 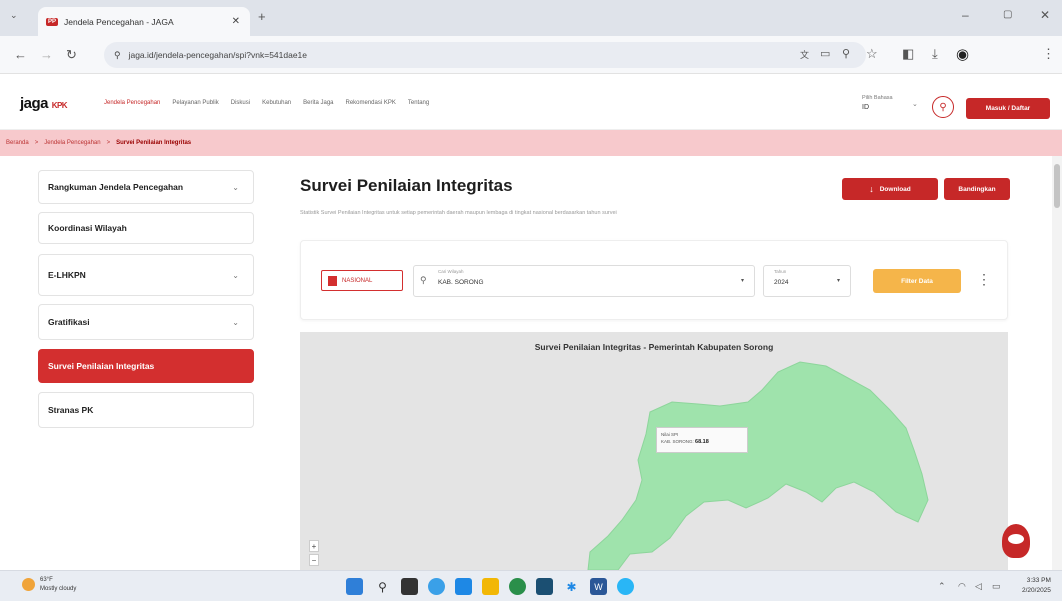 What do you see at coordinates (872, 54) in the screenshot?
I see `bookmark-star-icon: ☆` at bounding box center [872, 54].